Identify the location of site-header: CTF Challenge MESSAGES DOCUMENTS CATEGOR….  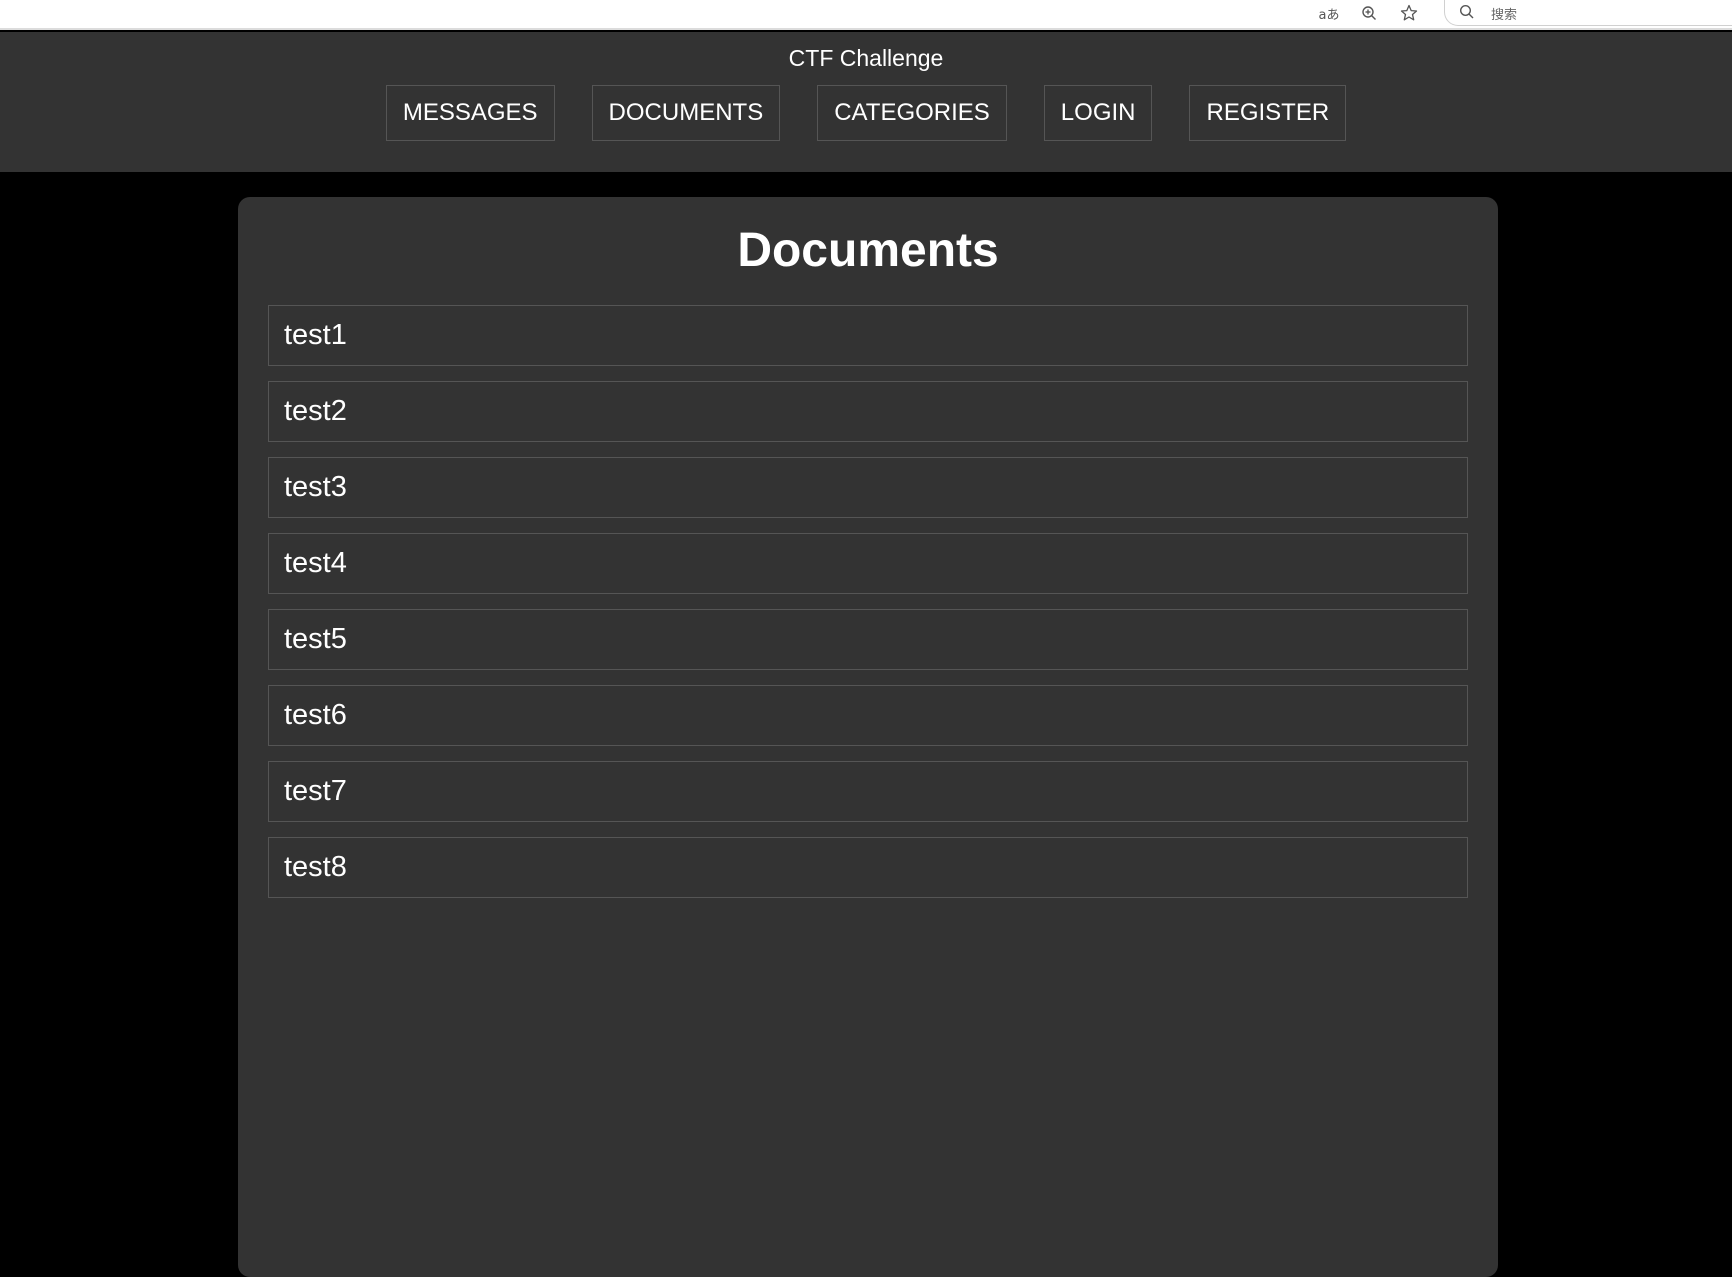
(866, 102).